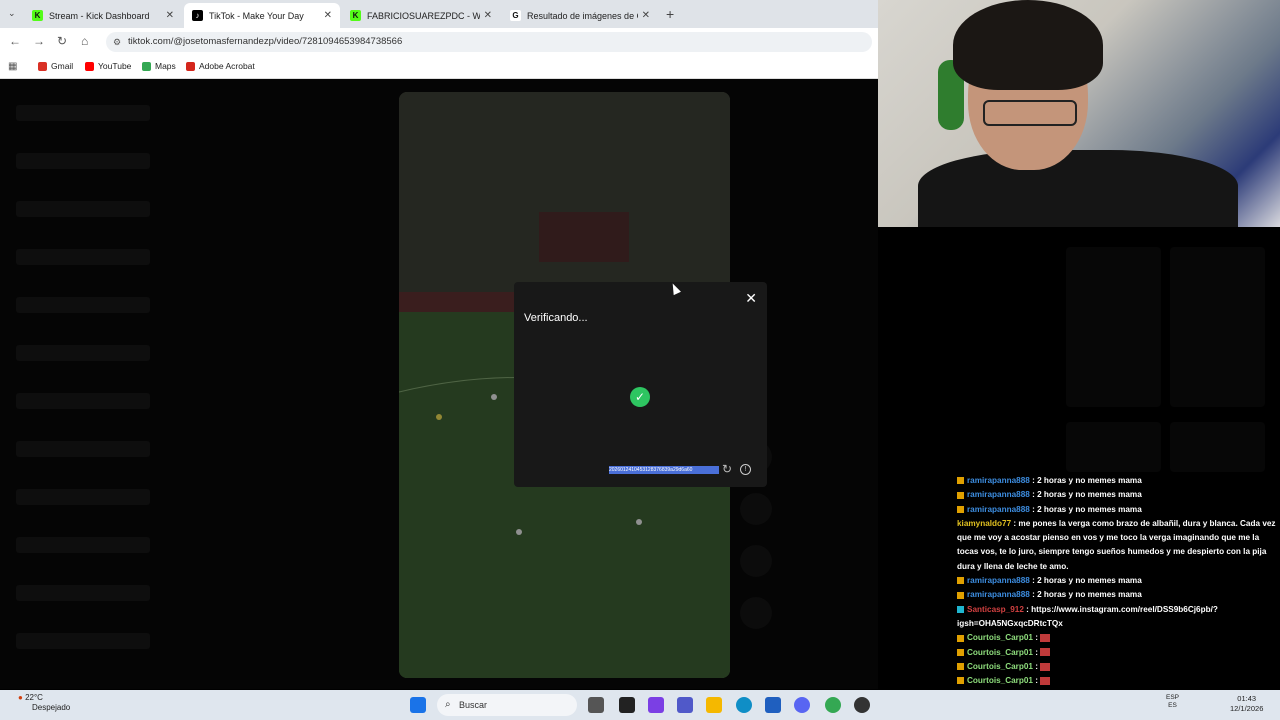  Describe the element at coordinates (421, 15) in the screenshot. I see `browser-tab: K FABRICIOSUAREZPDC - Watch ✕` at that location.